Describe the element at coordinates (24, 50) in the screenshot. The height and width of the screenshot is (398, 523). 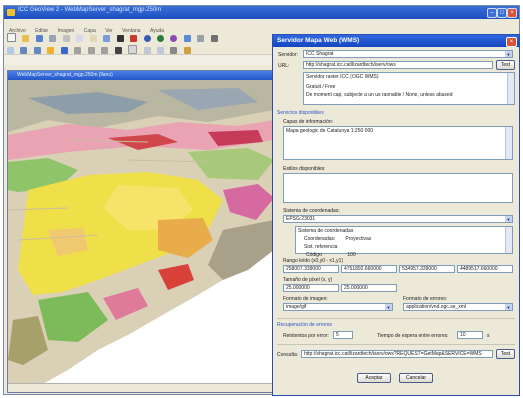
I see `zoom-in-icon` at that location.